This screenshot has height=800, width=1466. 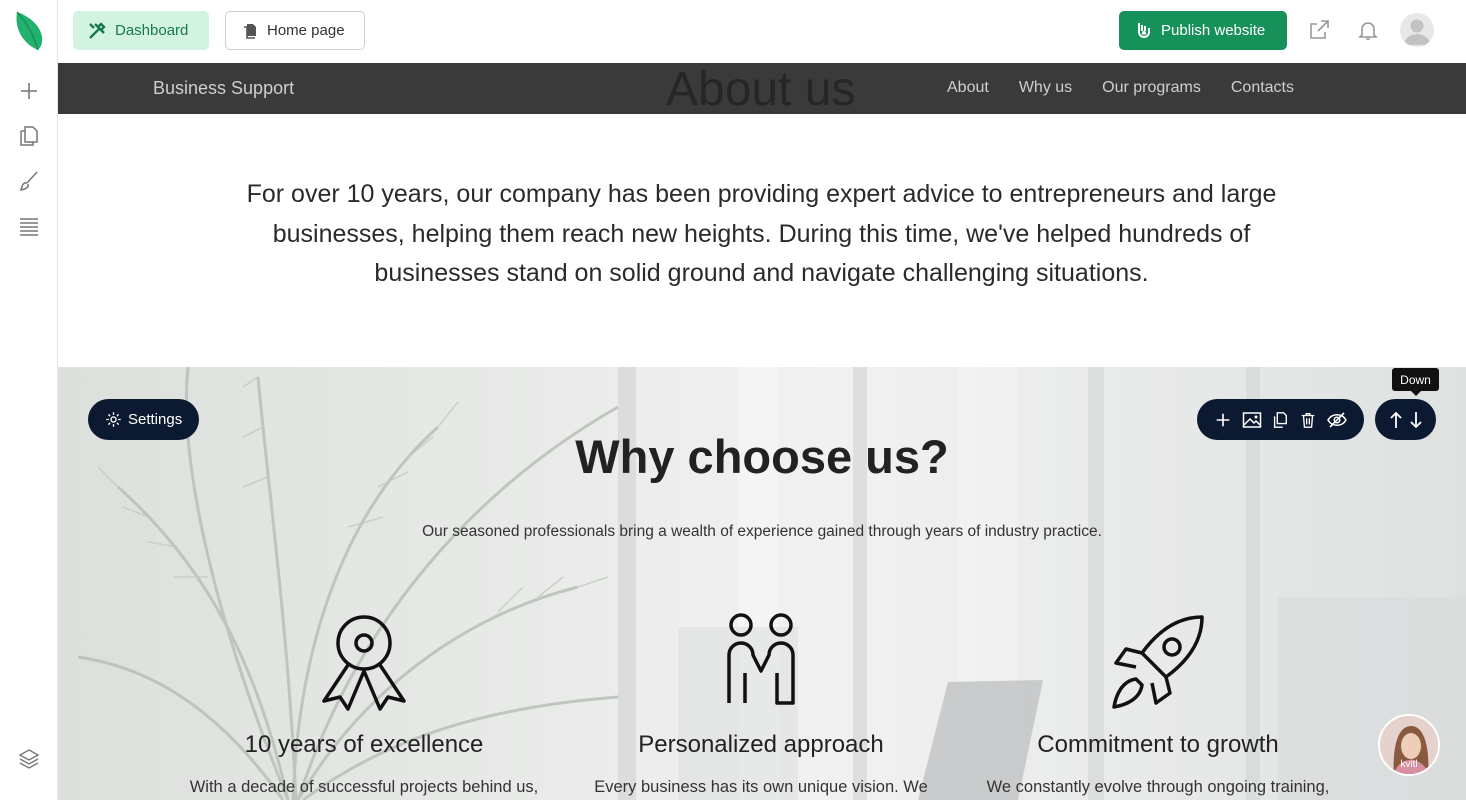 I want to click on duplicate-icon, so click(x=1280, y=420).